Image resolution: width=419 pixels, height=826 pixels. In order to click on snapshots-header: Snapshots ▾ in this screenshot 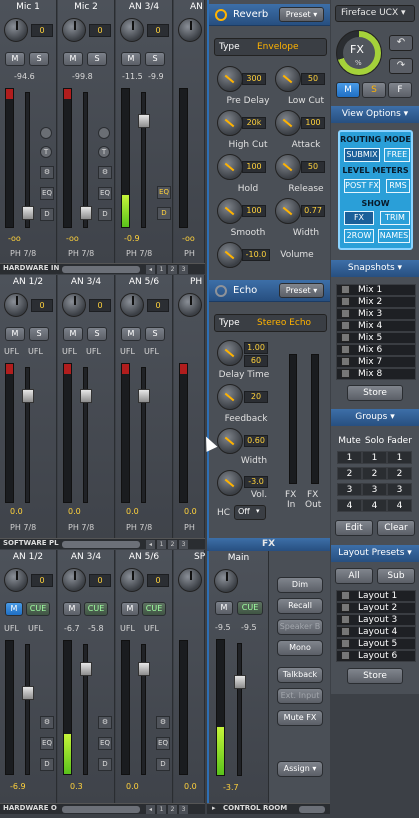, I will do `click(375, 268)`.